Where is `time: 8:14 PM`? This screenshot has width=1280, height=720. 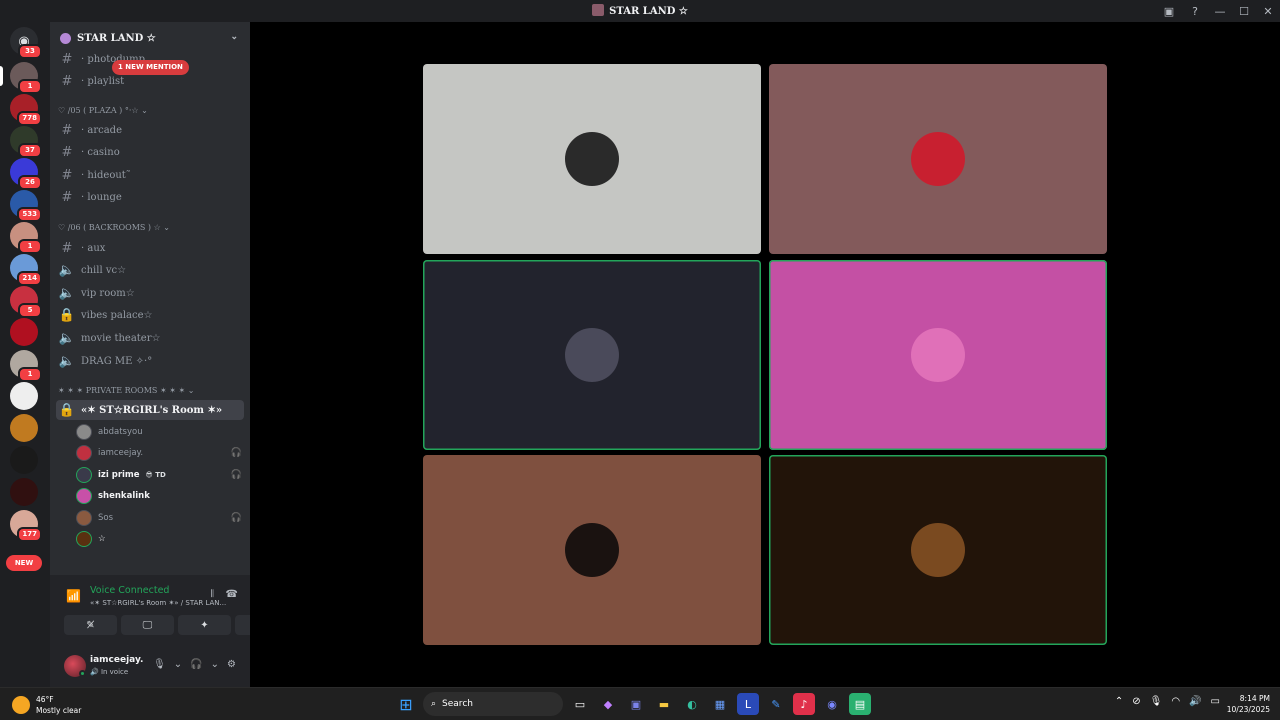
time: 8:14 PM is located at coordinates (1254, 698).